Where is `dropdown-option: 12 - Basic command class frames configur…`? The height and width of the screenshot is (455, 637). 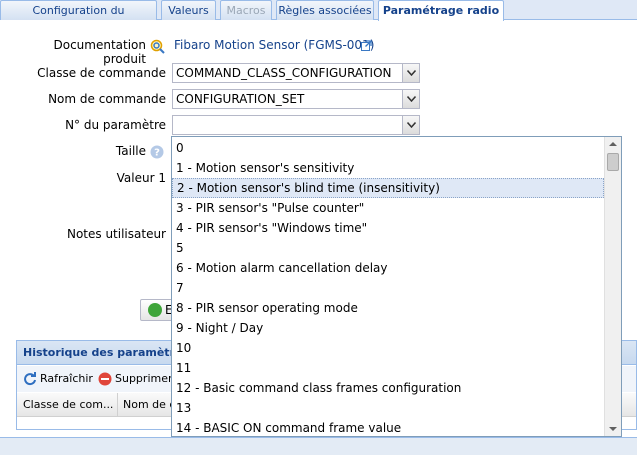 dropdown-option: 12 - Basic command class frames configur… is located at coordinates (388, 388).